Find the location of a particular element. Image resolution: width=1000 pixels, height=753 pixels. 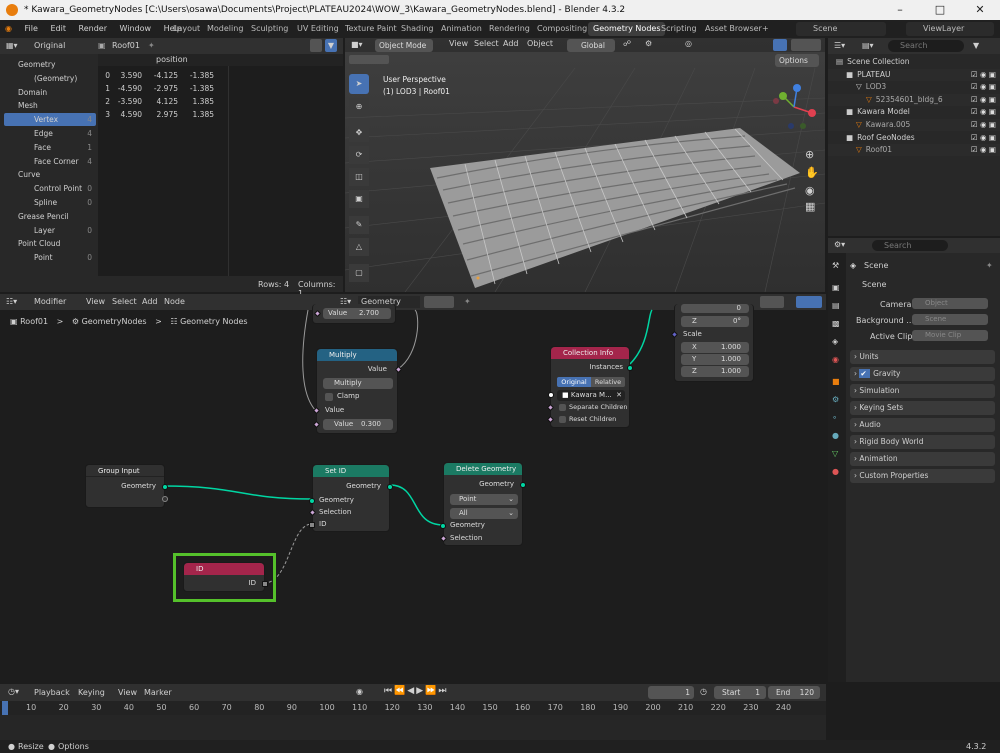

properties-pin-icon: ✦ is located at coordinates (989, 265).